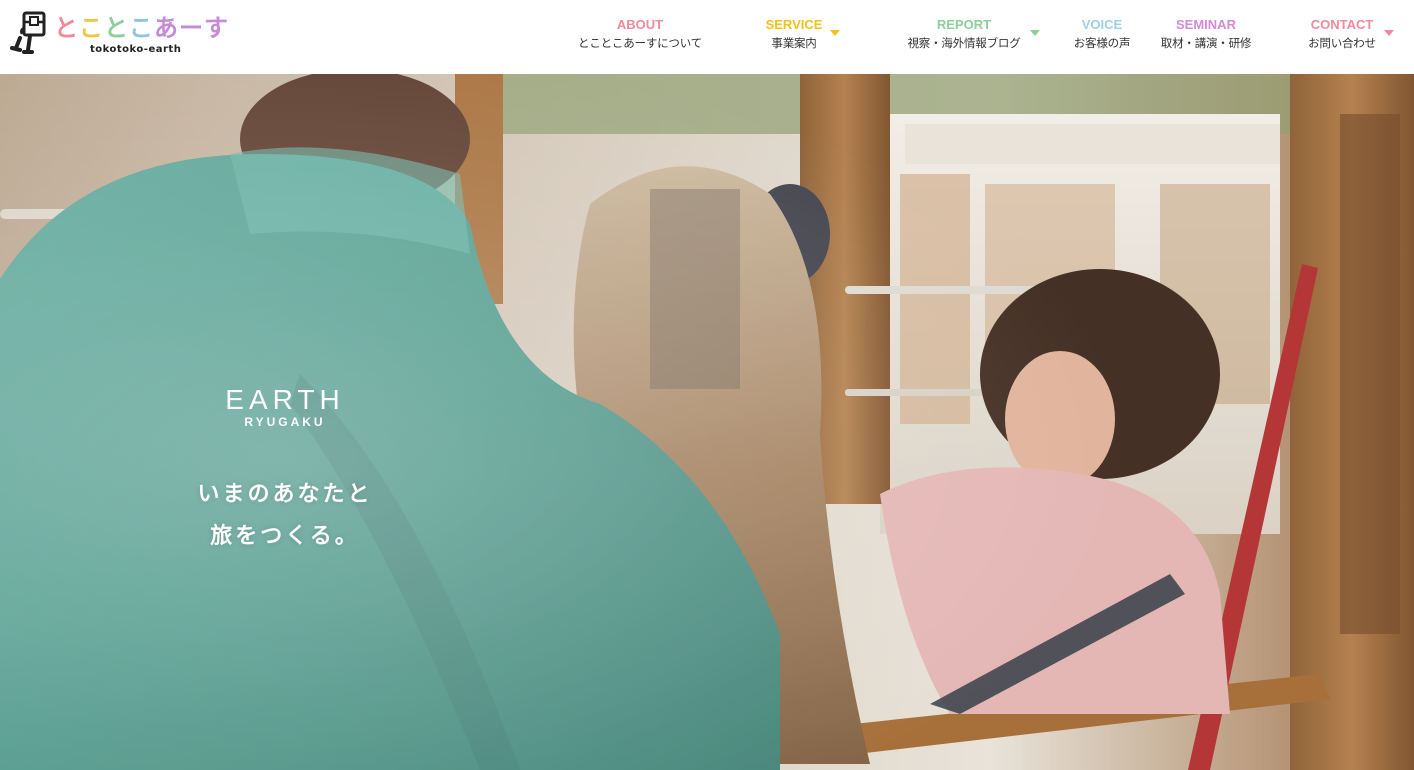  I want to click on nav-item-label-ja: 取材・講演・研修, so click(1206, 43).